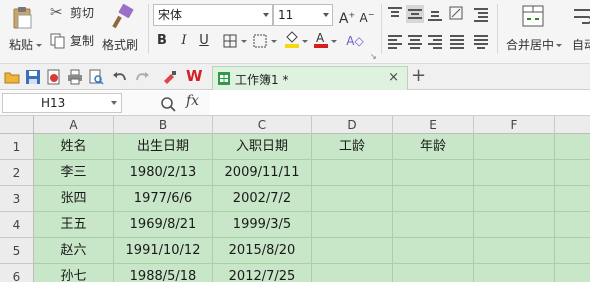  I want to click on paste-dropdown-icon, so click(39, 45).